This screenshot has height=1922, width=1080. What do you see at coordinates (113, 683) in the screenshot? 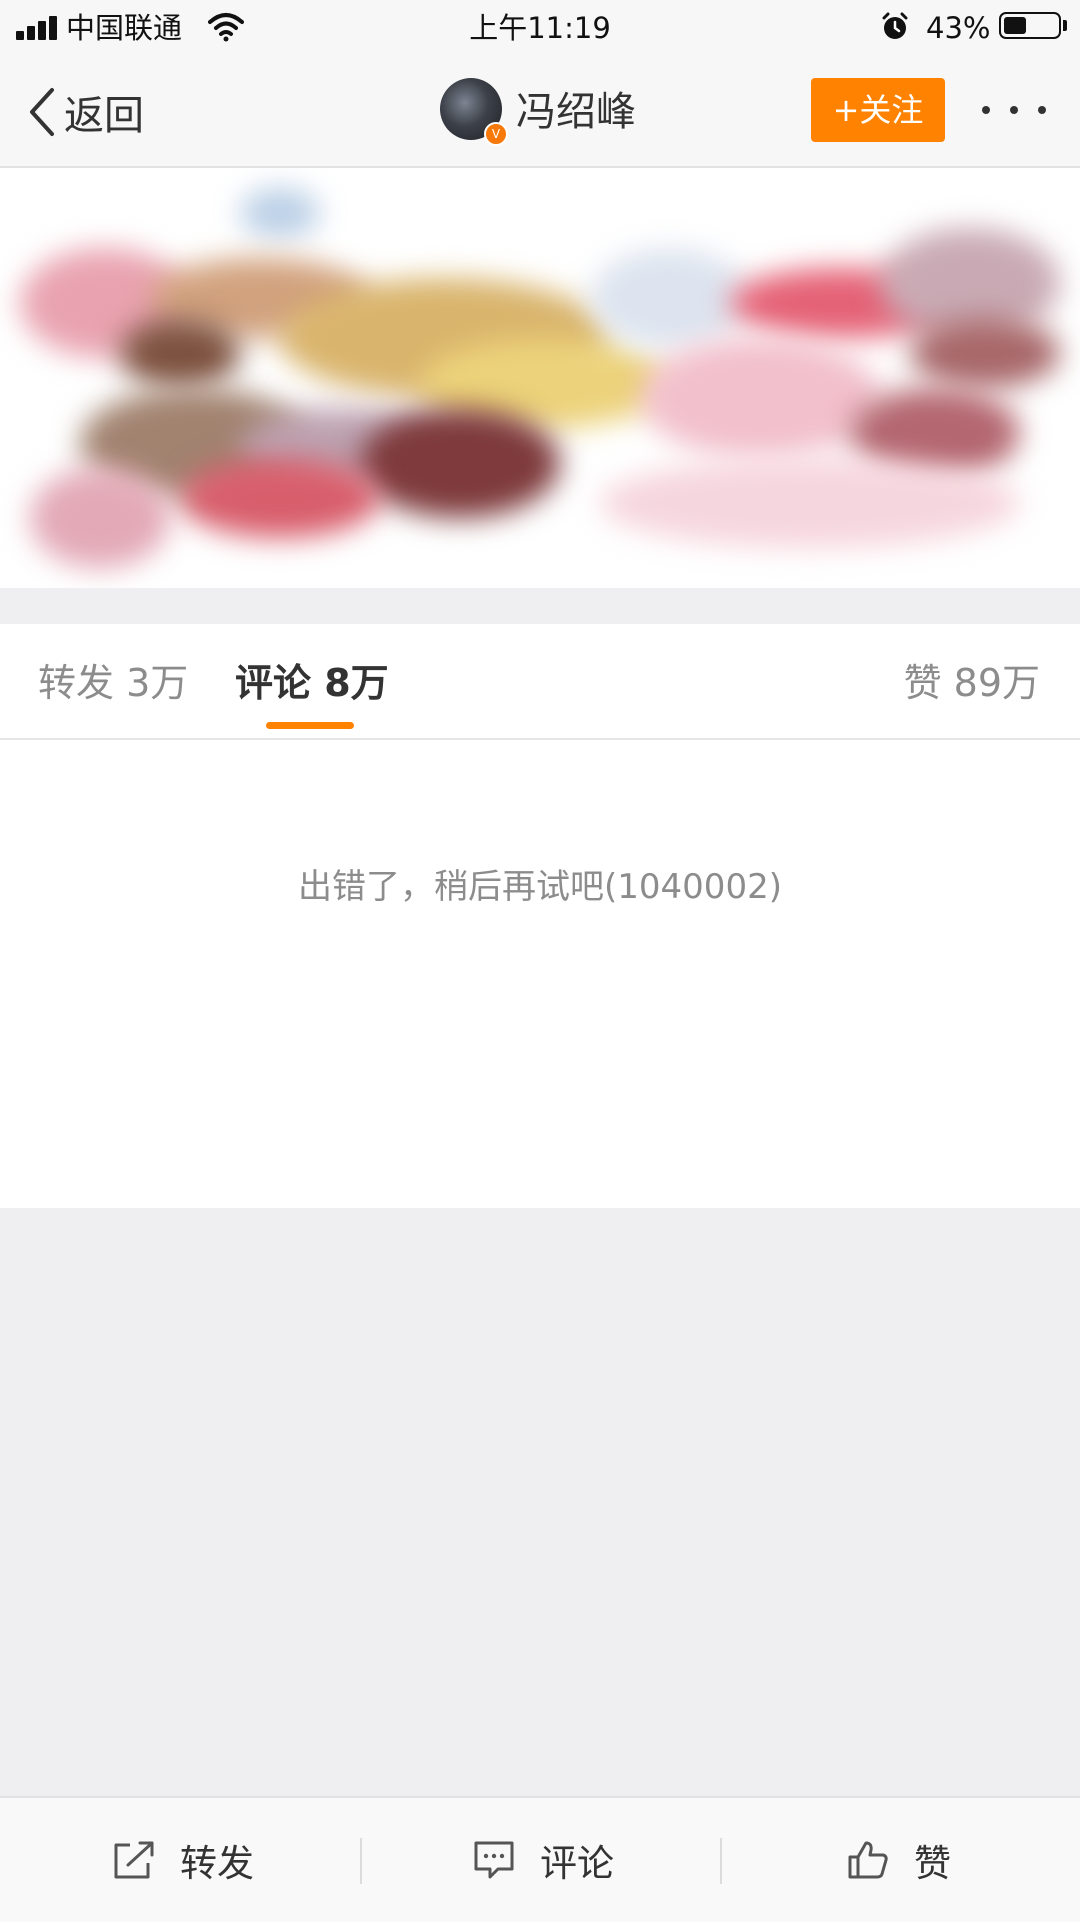
I see `tab-reposts: 转发 3万` at bounding box center [113, 683].